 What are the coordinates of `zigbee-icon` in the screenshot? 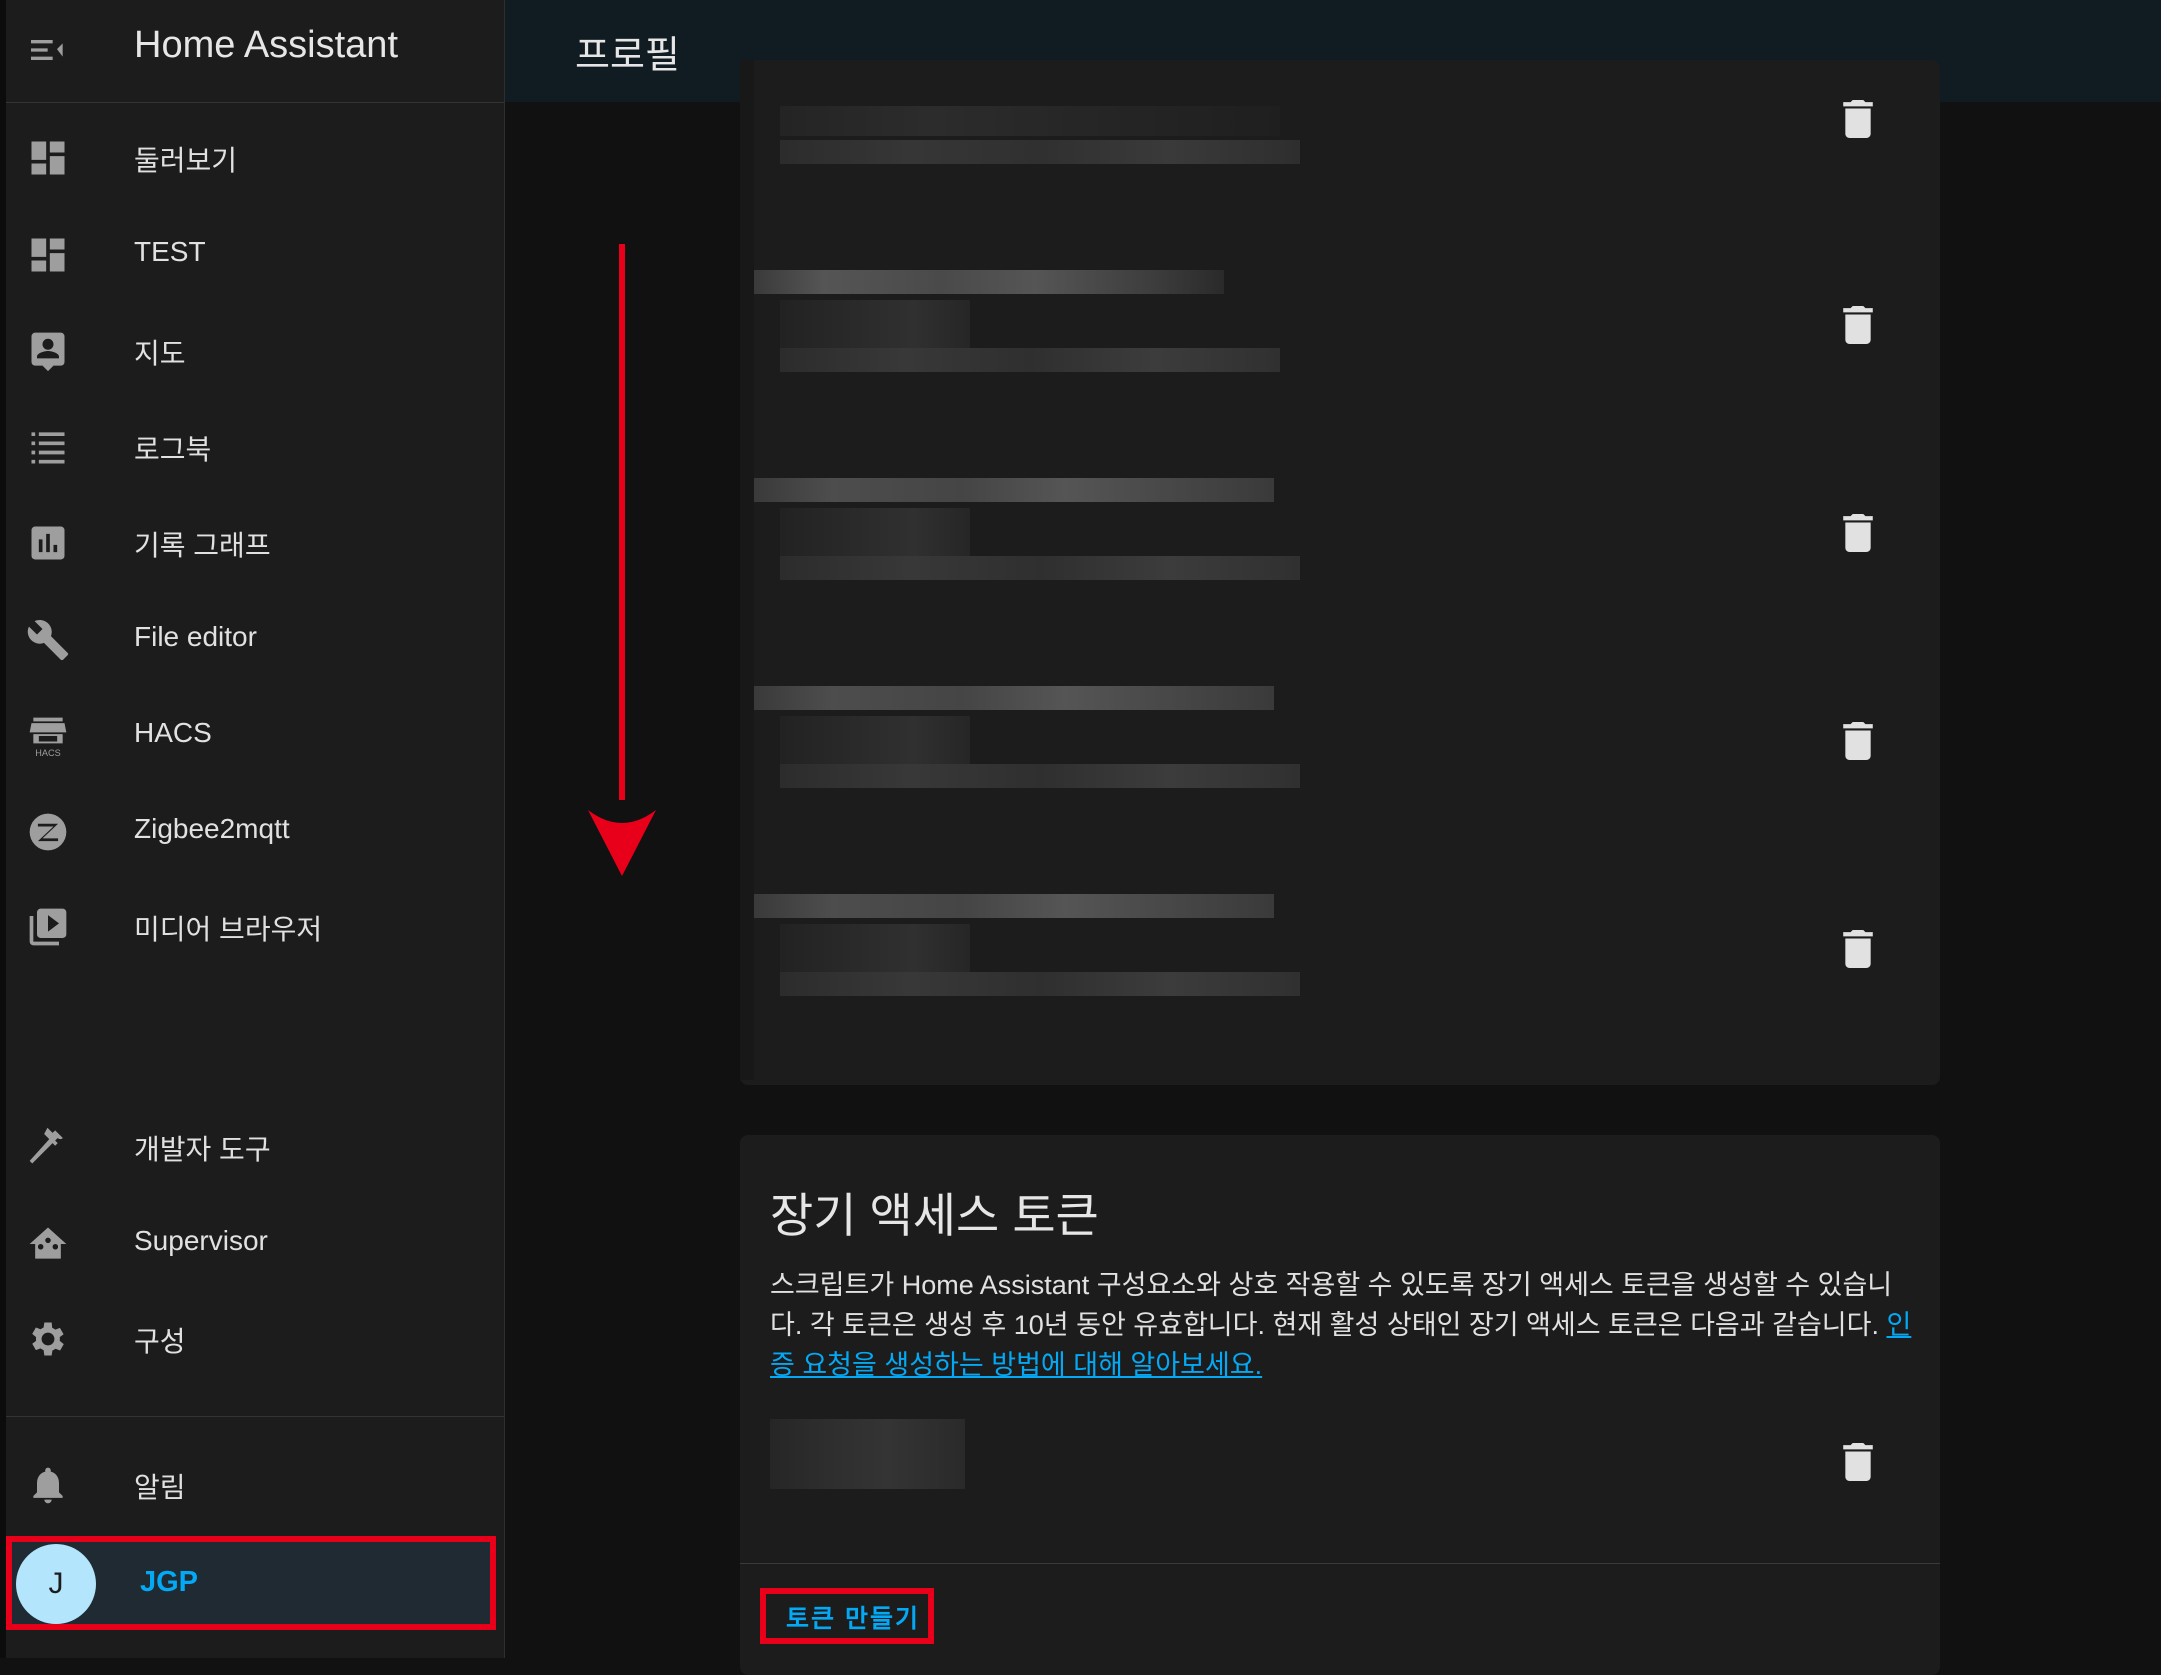 It's located at (48, 832).